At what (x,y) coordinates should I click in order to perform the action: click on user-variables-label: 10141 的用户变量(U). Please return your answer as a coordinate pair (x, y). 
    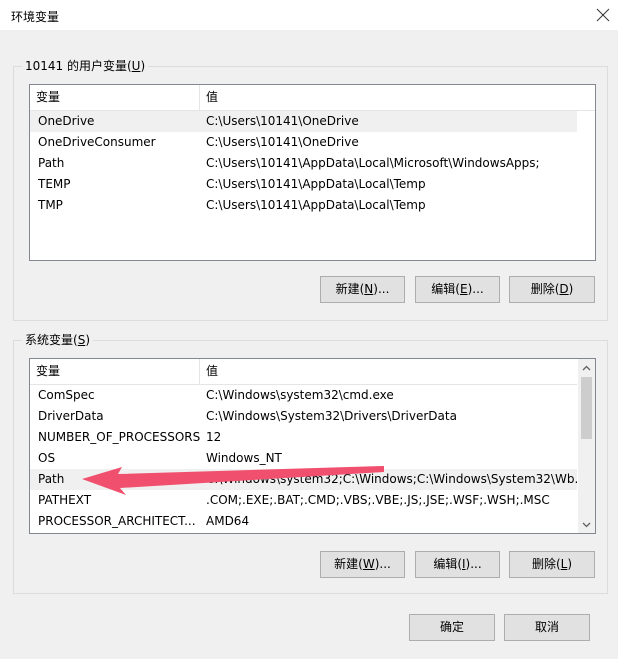
    Looking at the image, I should click on (85, 66).